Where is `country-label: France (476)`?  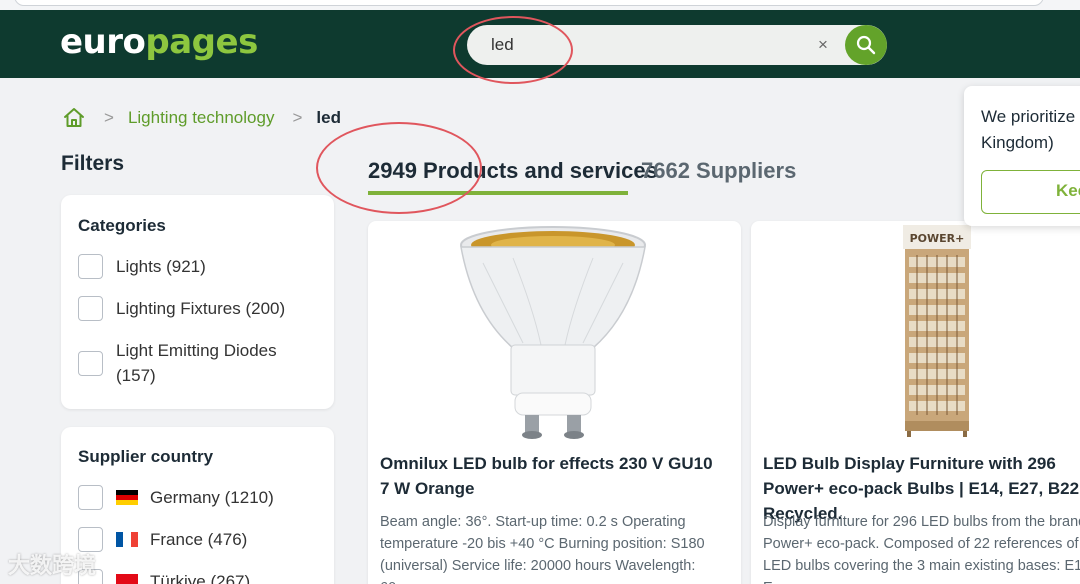 country-label: France (476) is located at coordinates (199, 539).